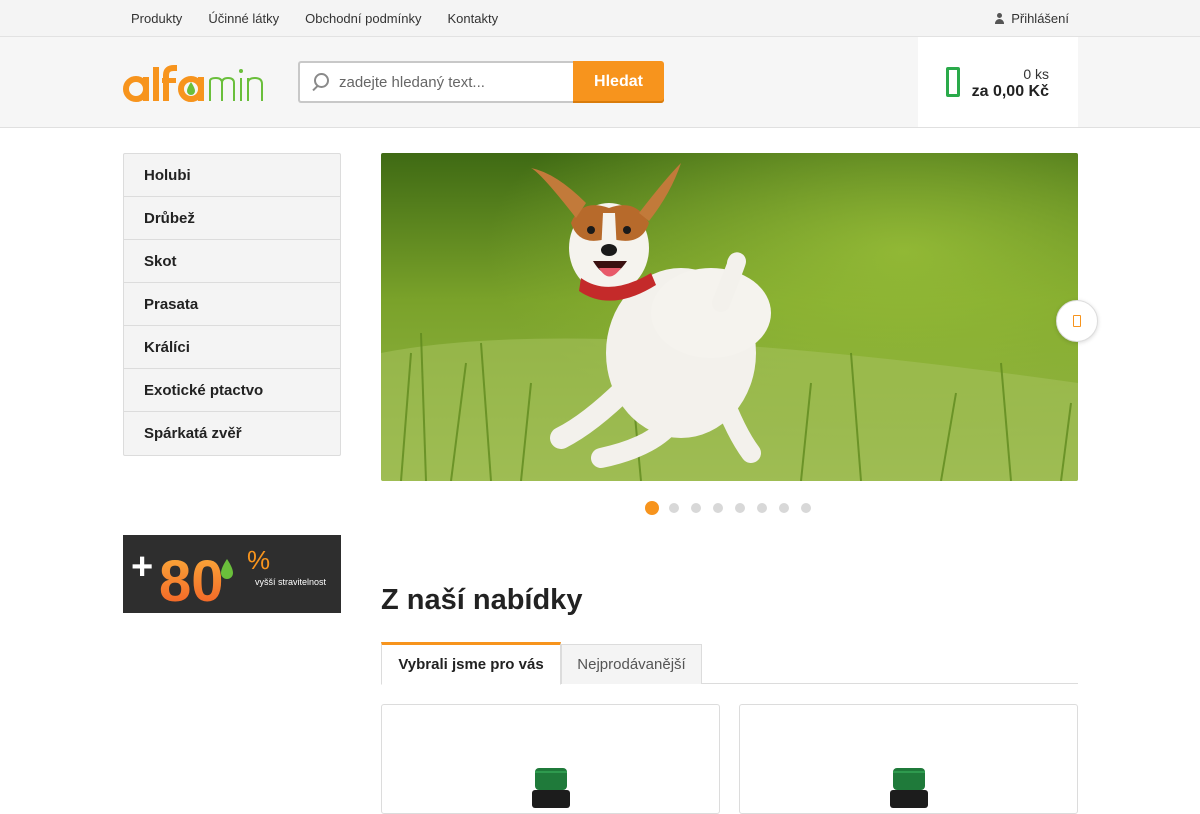 Image resolution: width=1200 pixels, height=814 pixels. Describe the element at coordinates (482, 600) in the screenshot. I see `offer-heading: Z naší nabídky` at that location.